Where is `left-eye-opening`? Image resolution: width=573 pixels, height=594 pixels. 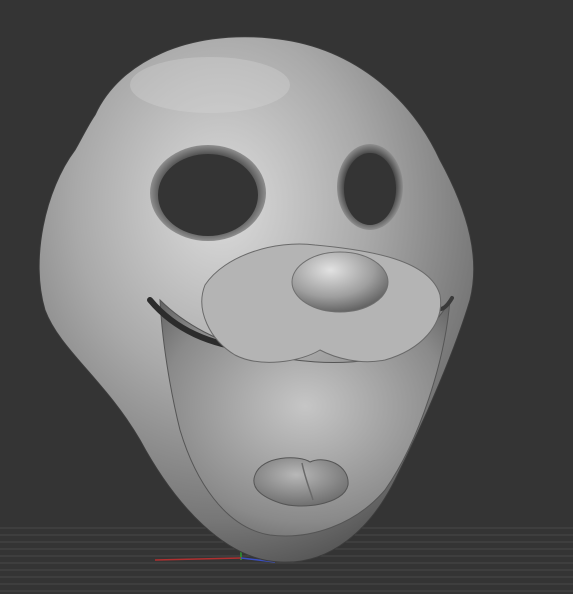 left-eye-opening is located at coordinates (208, 195).